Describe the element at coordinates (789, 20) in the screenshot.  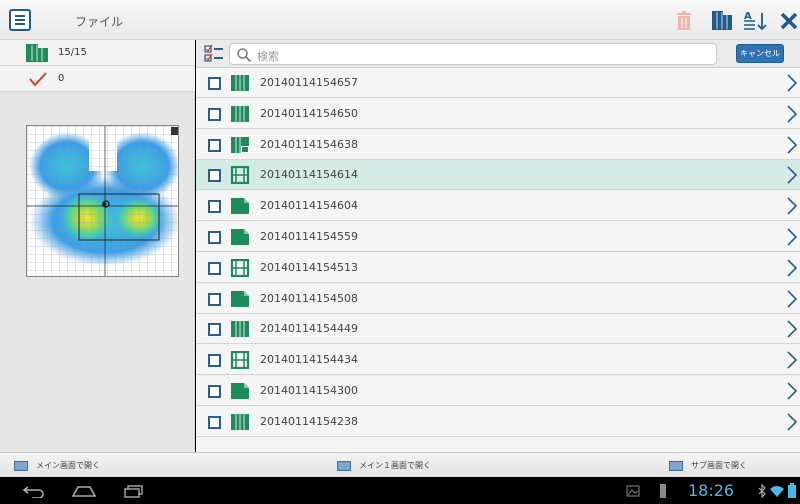
I see `close-icon` at that location.